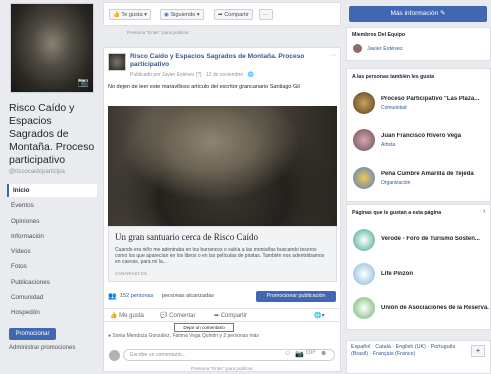 Image resolution: width=491 pixels, height=374 pixels. What do you see at coordinates (130, 14) in the screenshot?
I see `like-page-button: 👍 Te gusta ▾` at bounding box center [130, 14].